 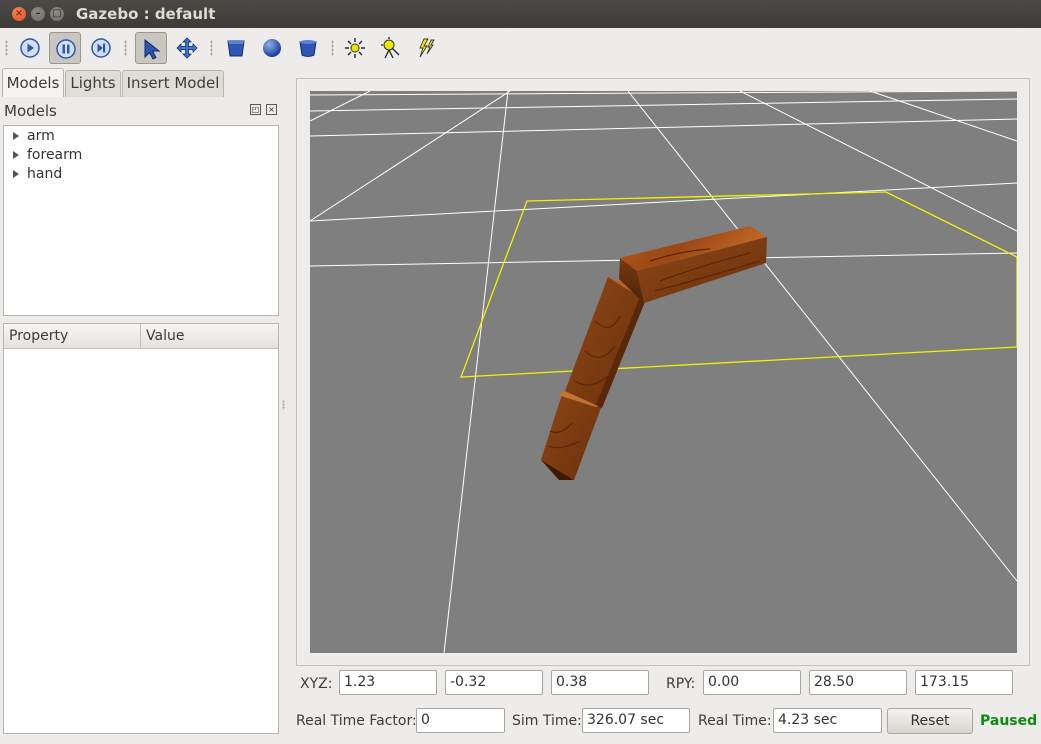 I want to click on select-arrow-icon, so click(x=152, y=49).